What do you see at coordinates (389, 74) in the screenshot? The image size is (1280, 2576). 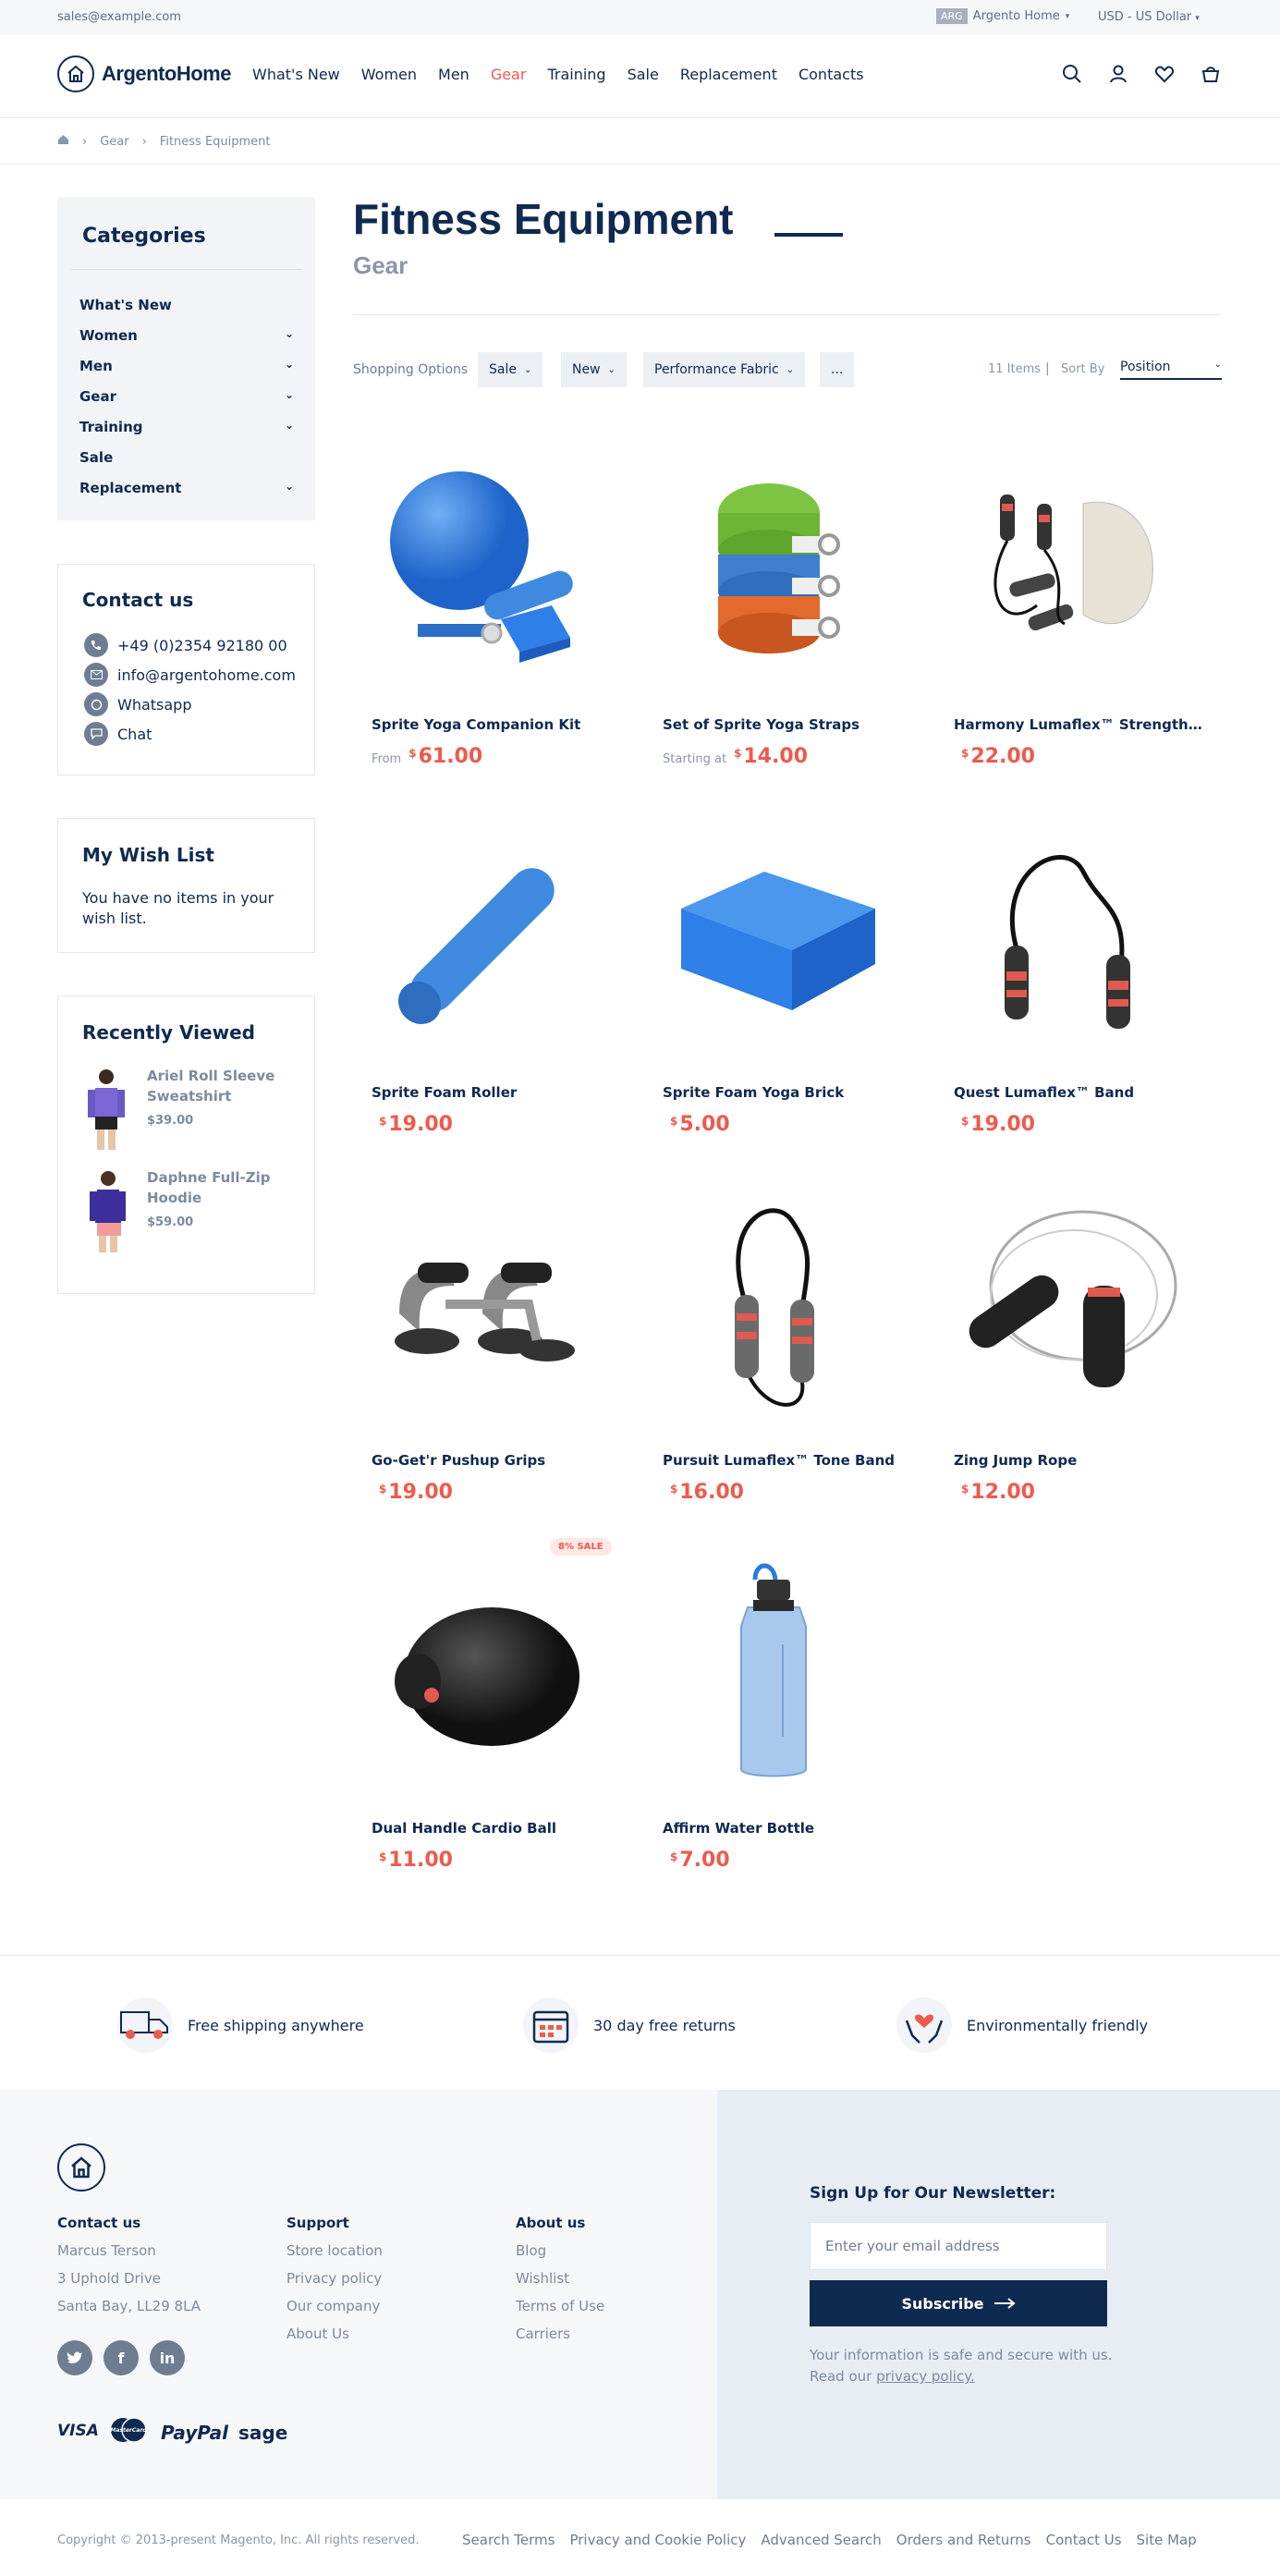 I see `nav-item-women: Women` at bounding box center [389, 74].